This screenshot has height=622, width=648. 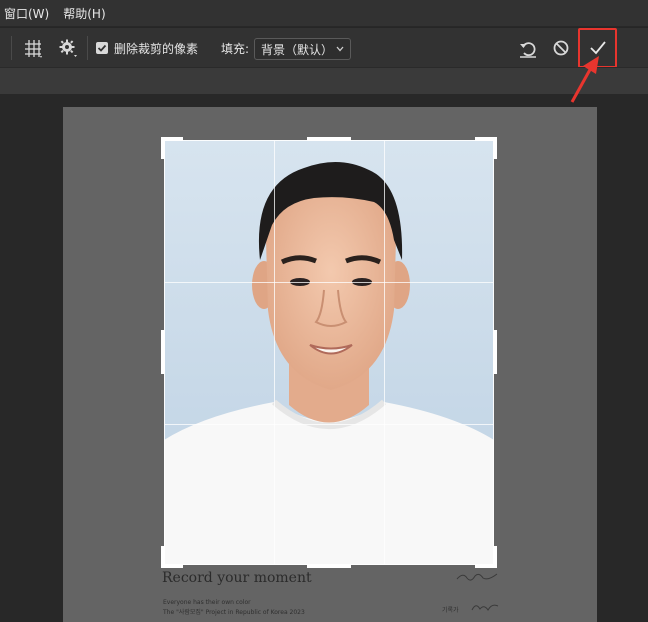 I want to click on crop-handle-bottom-right, so click(x=495, y=557).